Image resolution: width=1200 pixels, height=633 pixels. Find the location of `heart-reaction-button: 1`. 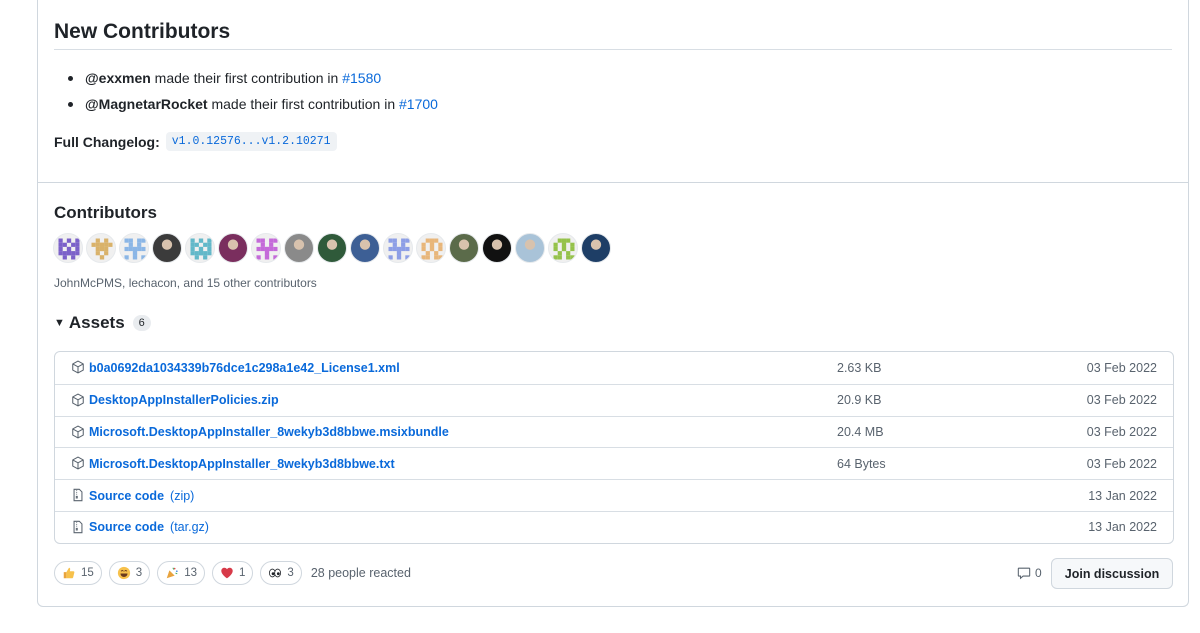

heart-reaction-button: 1 is located at coordinates (233, 573).